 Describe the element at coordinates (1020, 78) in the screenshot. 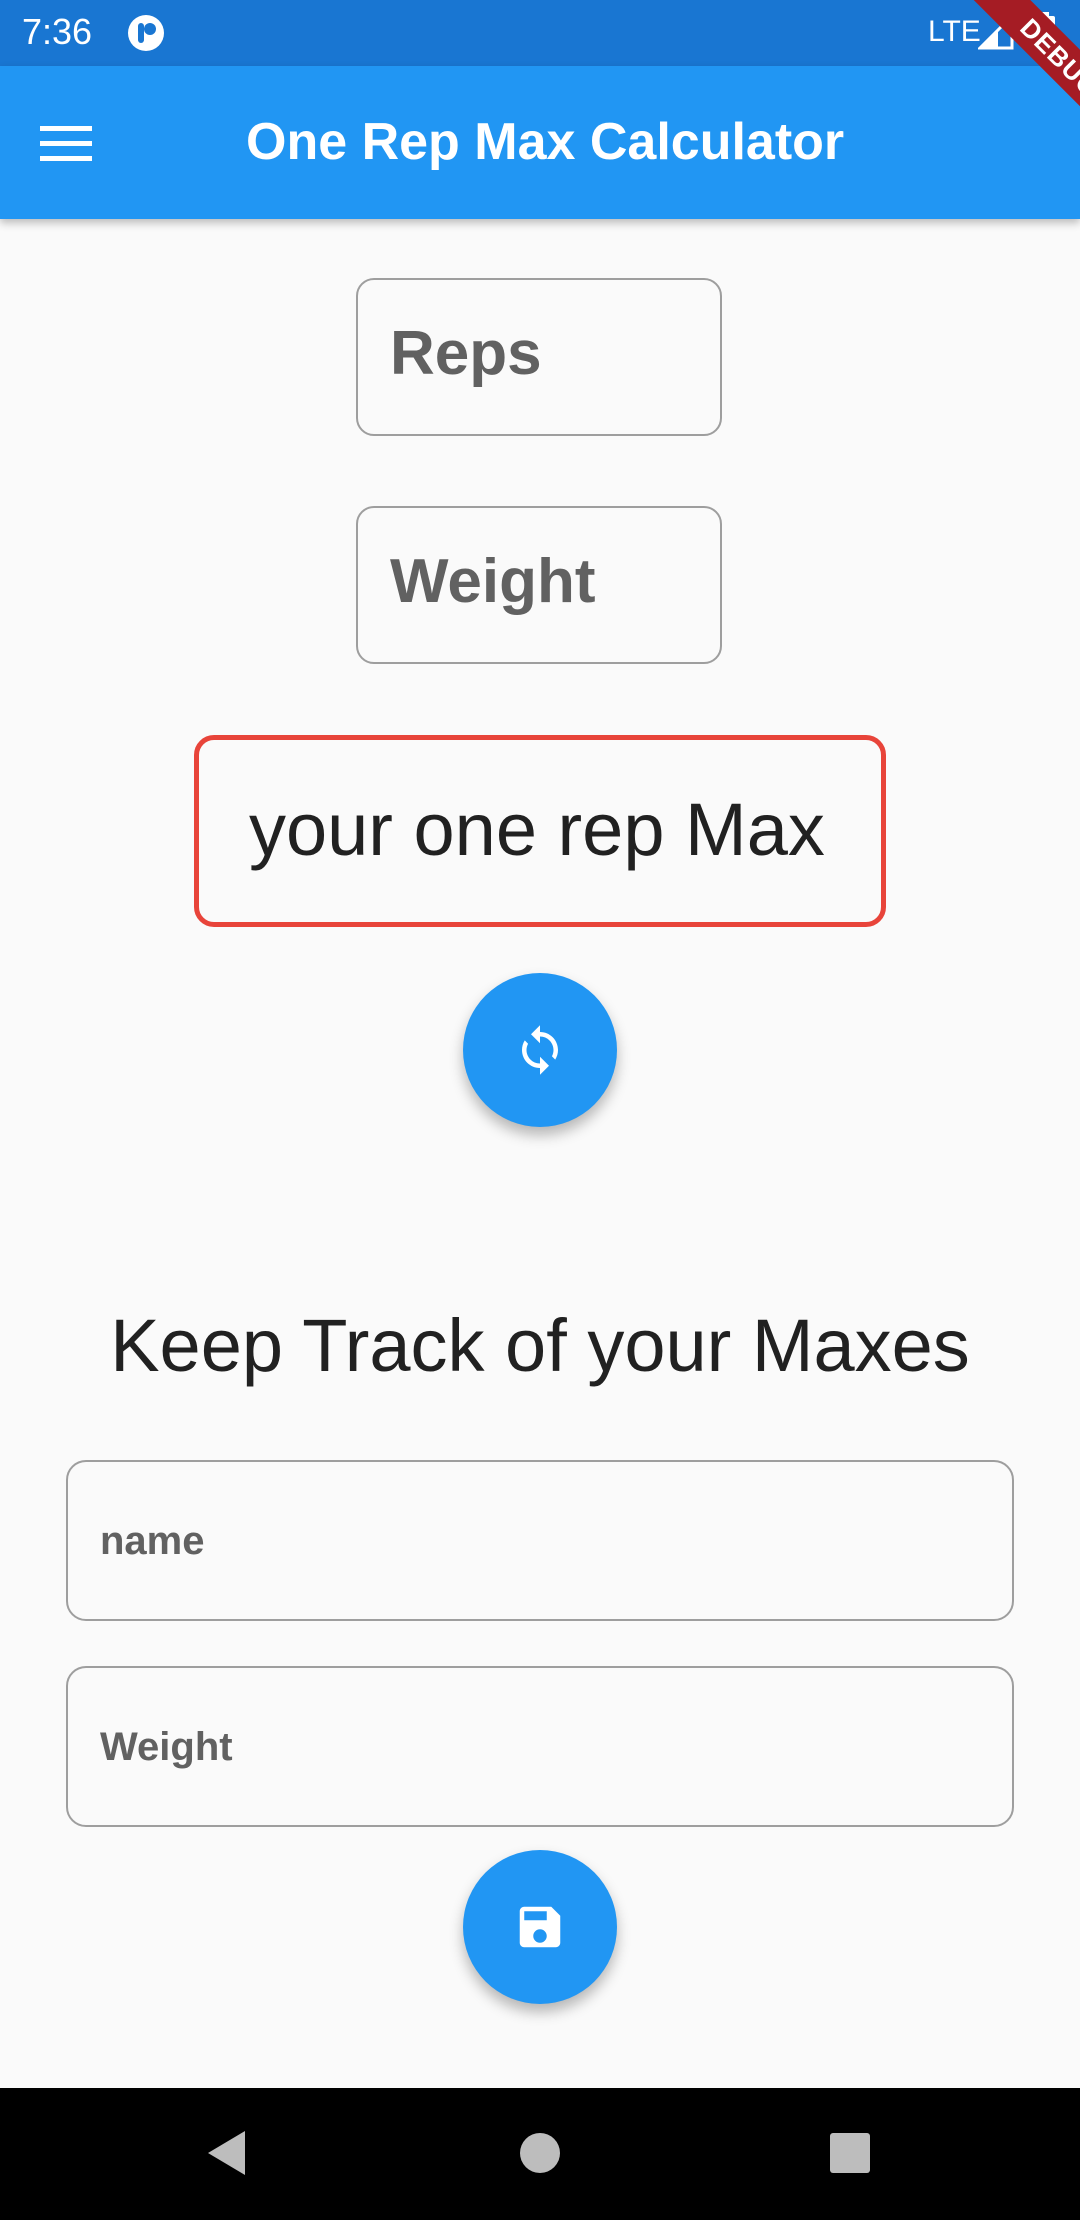

I see `debug-label: DEBUG` at that location.